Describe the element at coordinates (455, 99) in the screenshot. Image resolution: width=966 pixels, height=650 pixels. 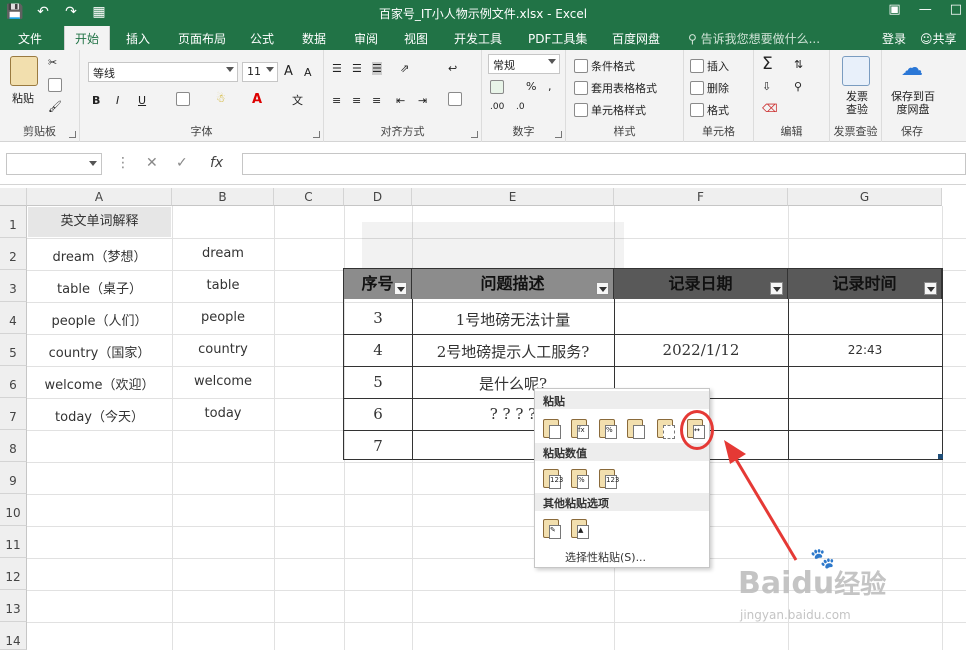
I see `merge-center-icon` at that location.